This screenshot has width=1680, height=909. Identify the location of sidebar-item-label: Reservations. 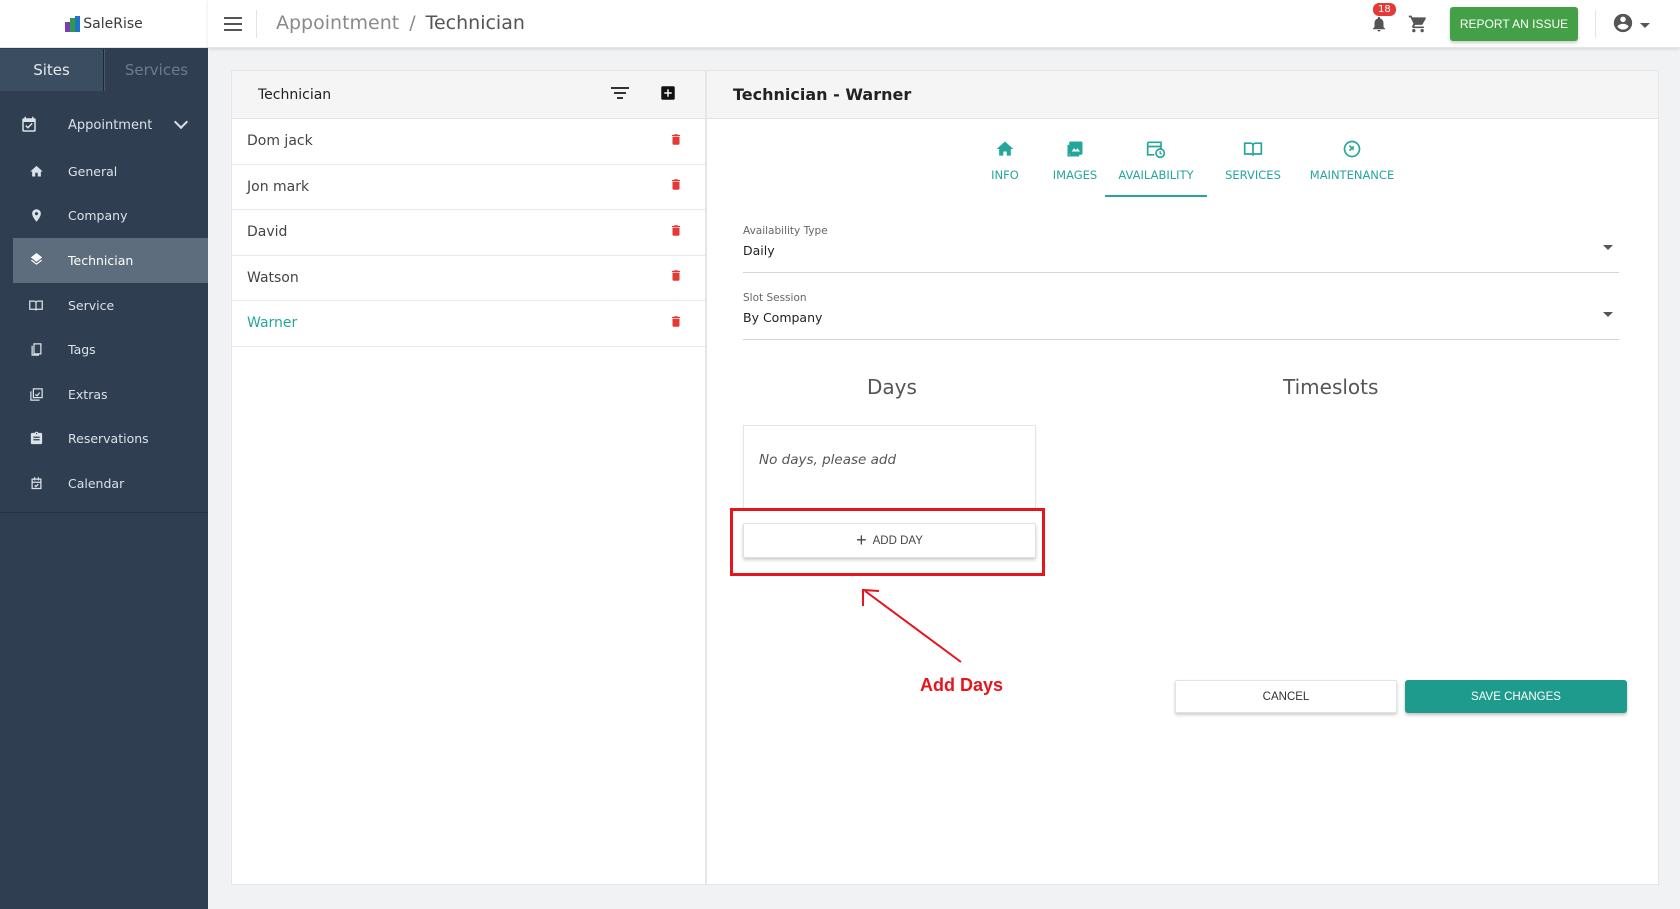
(108, 439).